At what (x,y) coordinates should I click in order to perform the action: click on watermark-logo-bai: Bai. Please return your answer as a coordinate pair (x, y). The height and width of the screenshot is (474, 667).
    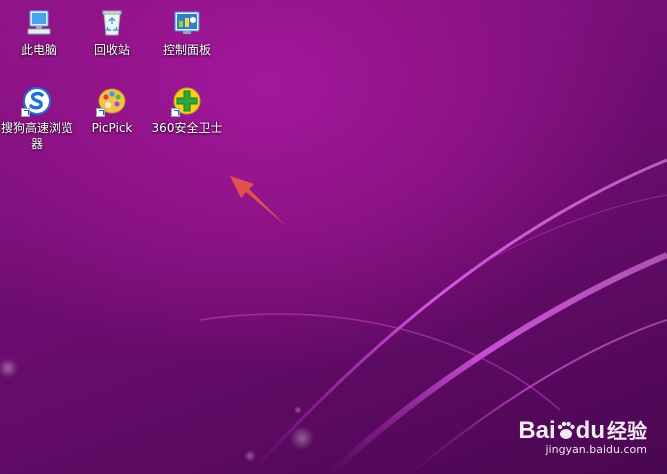
    Looking at the image, I should click on (537, 430).